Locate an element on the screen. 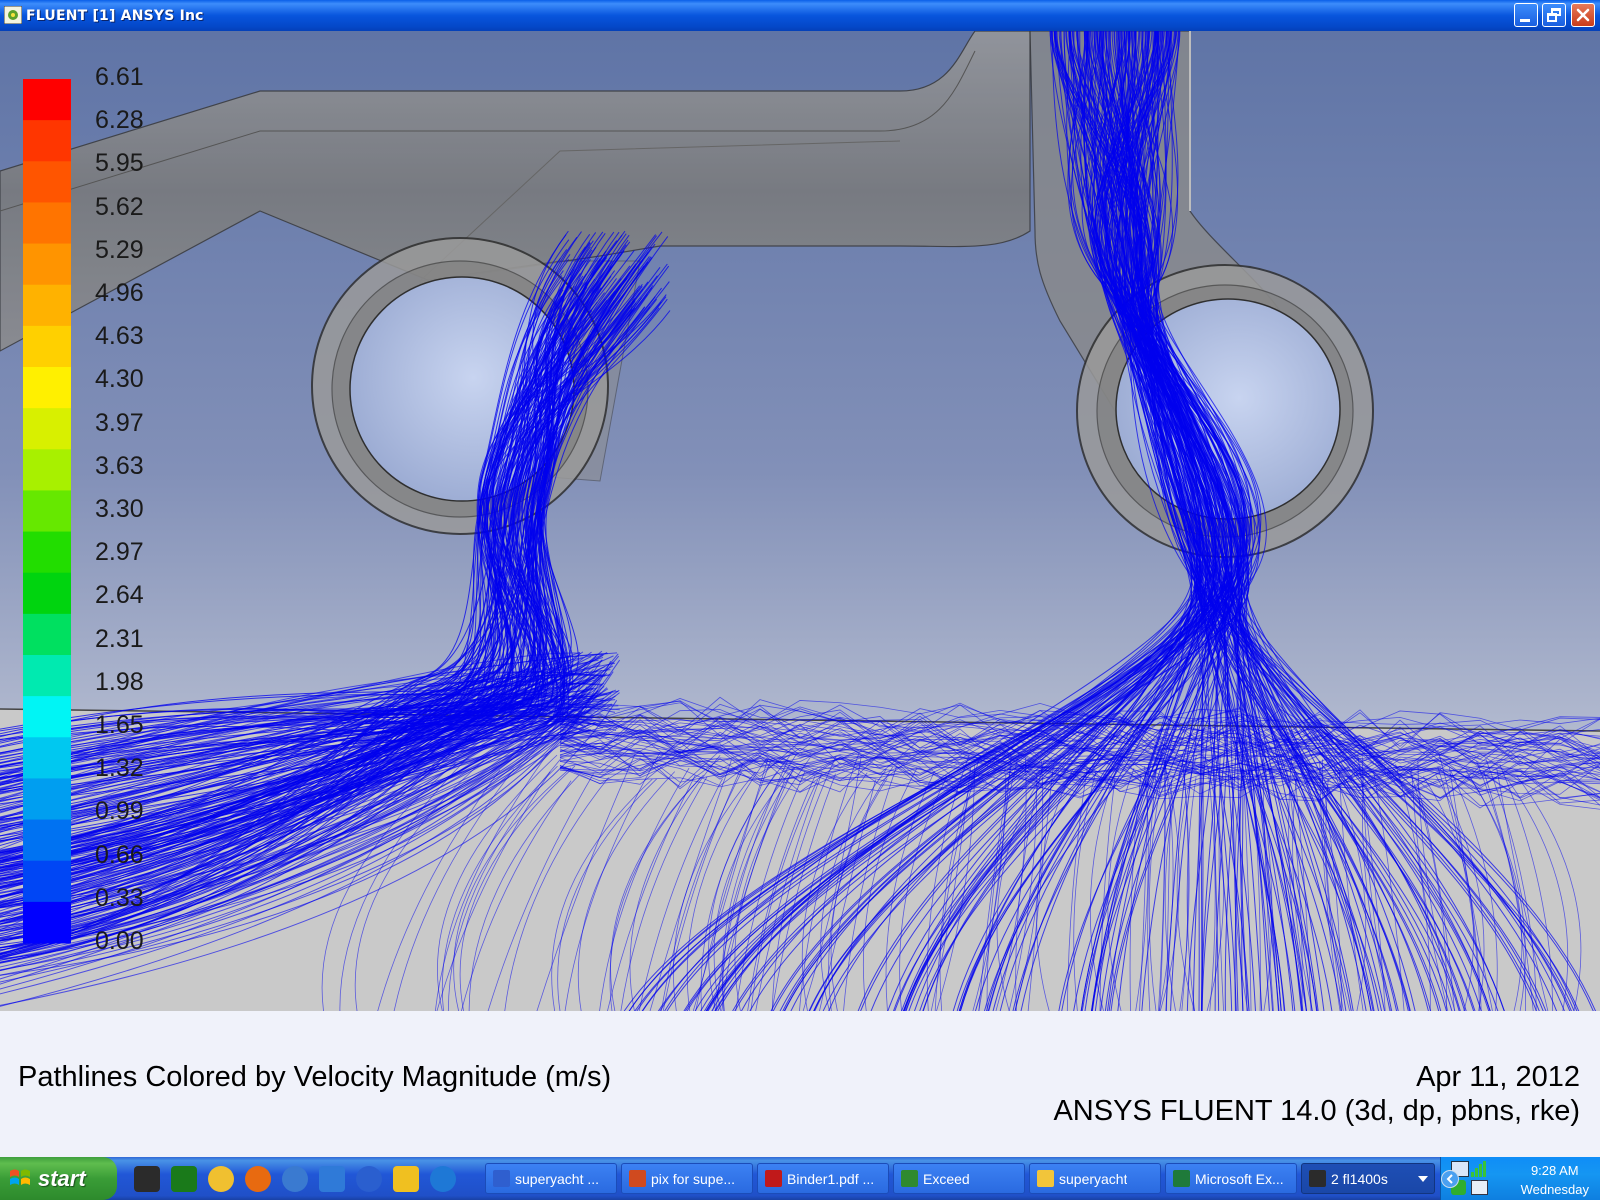 The image size is (1600, 1200). taskbar-button: 2 fl1400s is located at coordinates (1368, 1178).